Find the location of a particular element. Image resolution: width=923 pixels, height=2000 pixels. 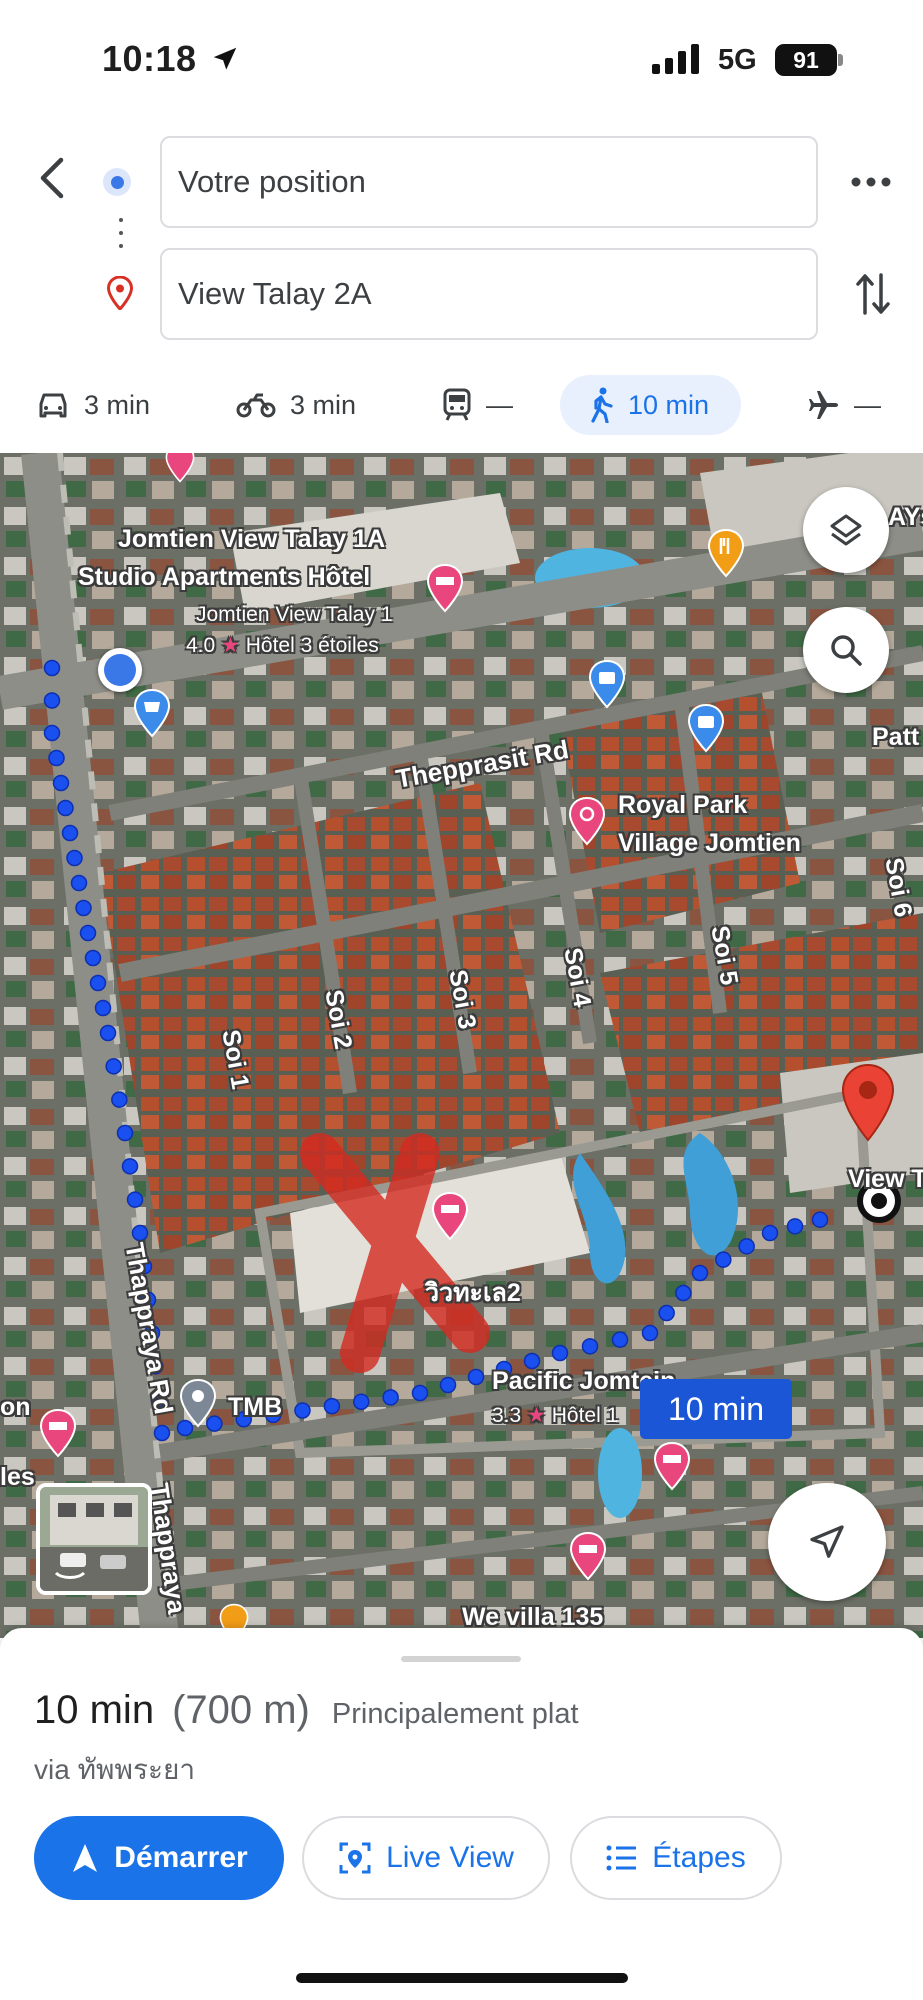

mode-car: 3 min is located at coordinates (93, 405).